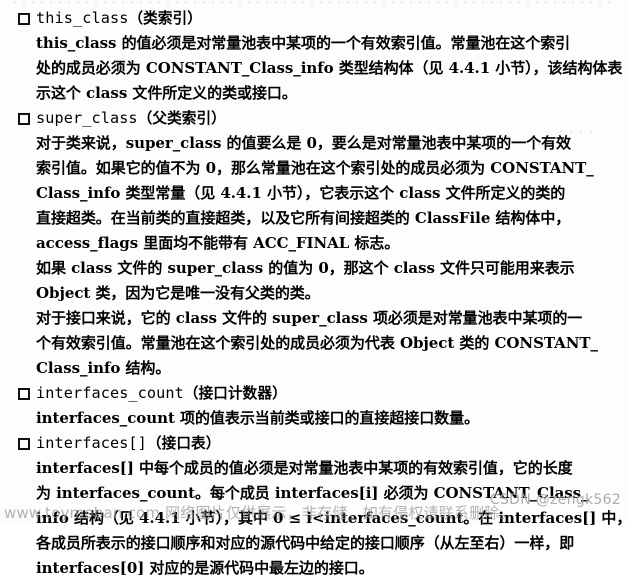  What do you see at coordinates (555, 500) in the screenshot?
I see `watermark-csdn: CSDN @zengk562` at bounding box center [555, 500].